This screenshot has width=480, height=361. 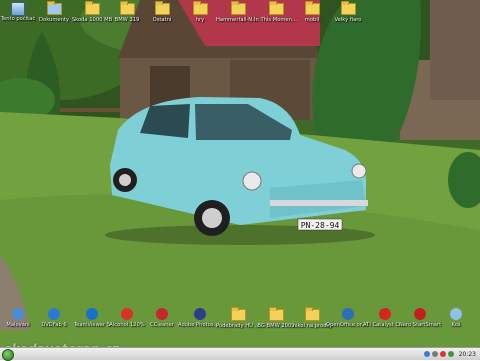 I want to click on svg-text: PN-28-94, so click(x=320, y=225).